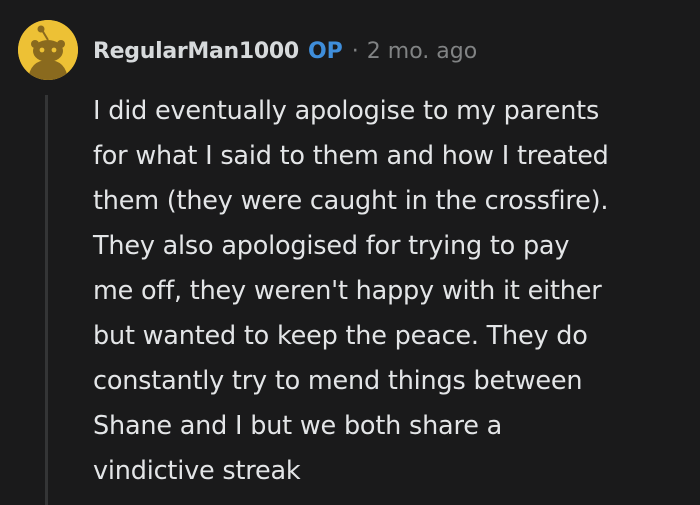  I want to click on comment-body-line: but wanted to keep the peace. They do, so click(340, 336).